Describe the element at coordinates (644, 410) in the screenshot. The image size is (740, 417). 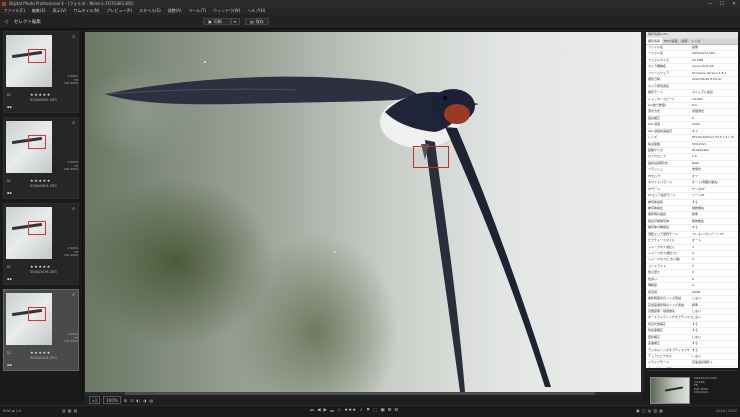
I see `panel-button: ▢` at that location.